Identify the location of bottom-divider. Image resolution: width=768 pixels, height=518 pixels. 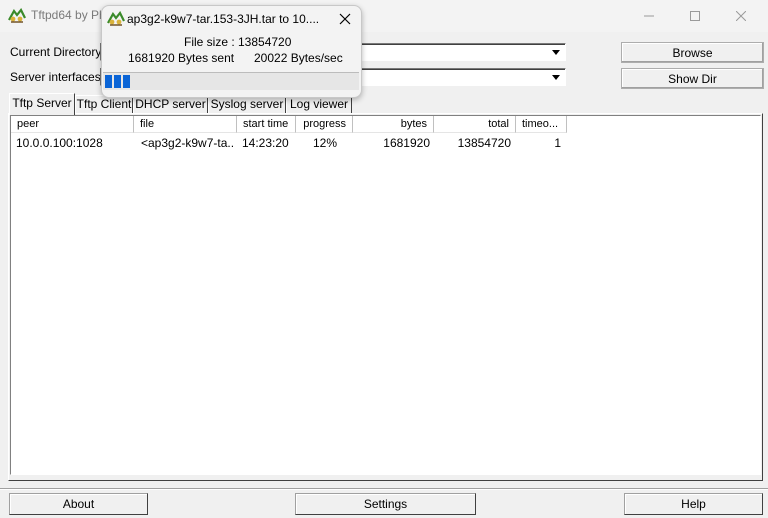
(384, 489).